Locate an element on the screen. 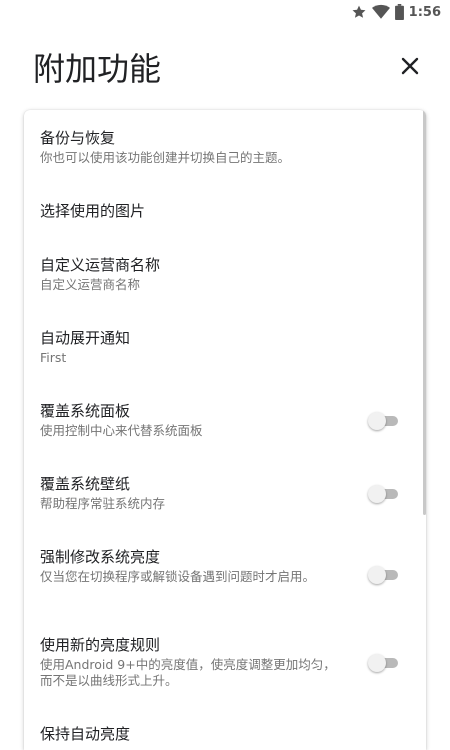 The width and height of the screenshot is (450, 750). setting-title: 选择使用的图片 is located at coordinates (93, 211).